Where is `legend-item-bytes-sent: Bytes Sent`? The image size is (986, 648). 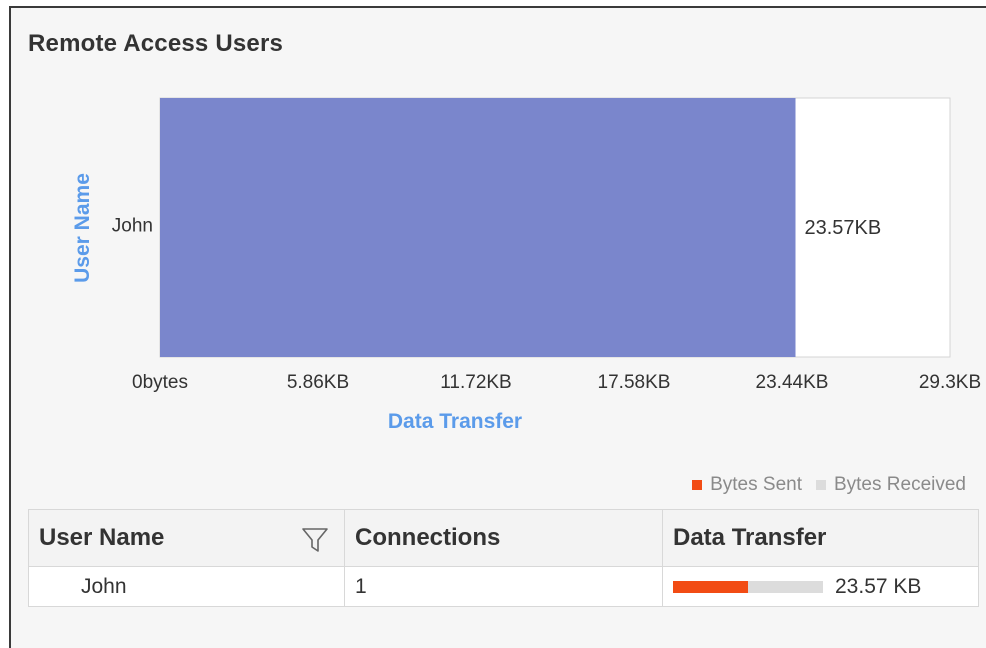
legend-item-bytes-sent: Bytes Sent is located at coordinates (747, 485).